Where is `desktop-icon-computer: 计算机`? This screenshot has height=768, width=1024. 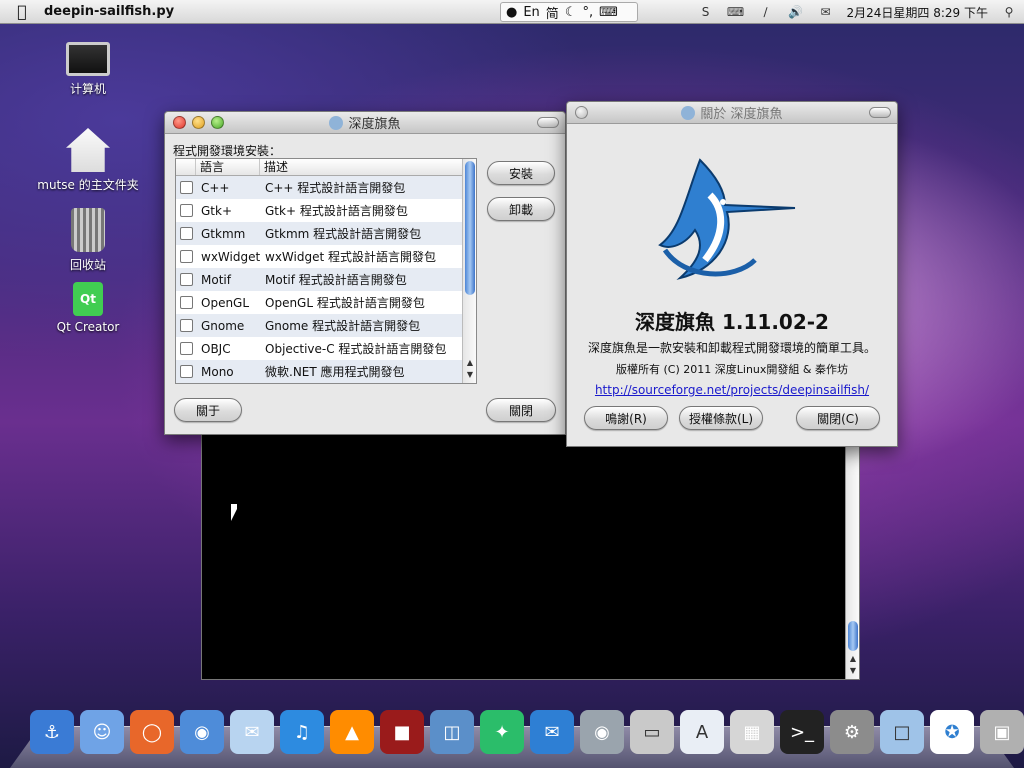 desktop-icon-computer: 计算机 is located at coordinates (88, 66).